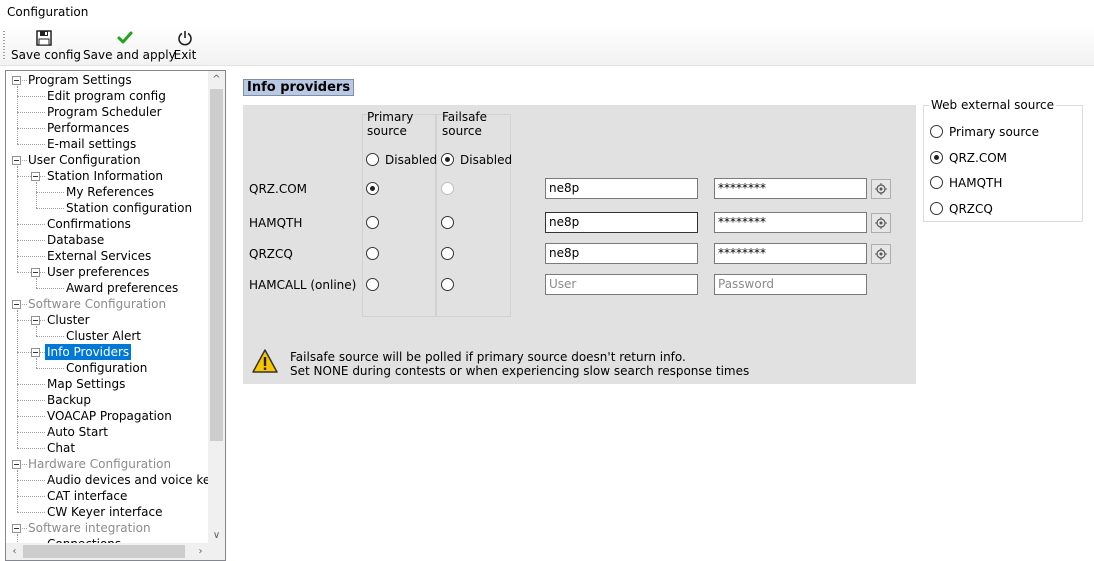 This screenshot has height=561, width=1094. I want to click on tree-item-label: Hardware Configuration, so click(100, 464).